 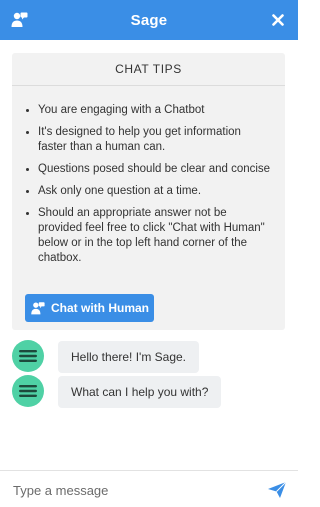 I want to click on message-composer, so click(x=149, y=488).